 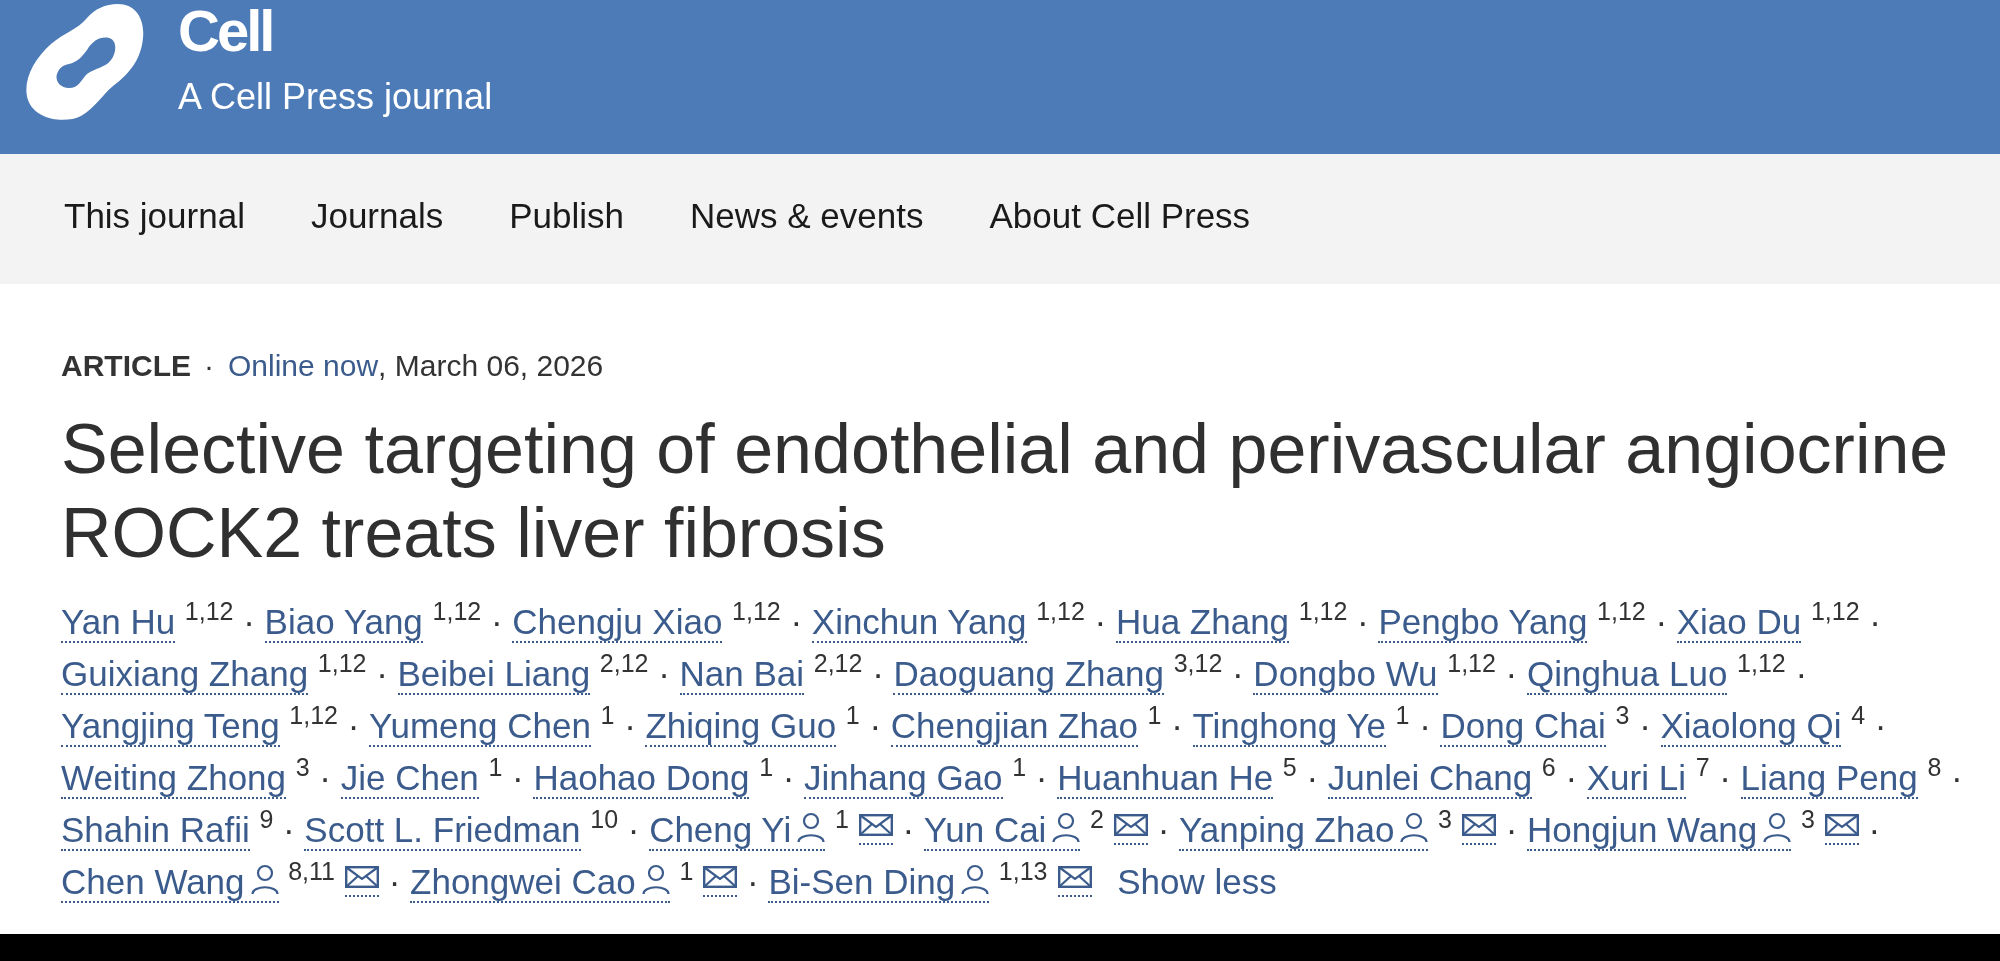 I want to click on logo-icon, so click(x=84, y=62).